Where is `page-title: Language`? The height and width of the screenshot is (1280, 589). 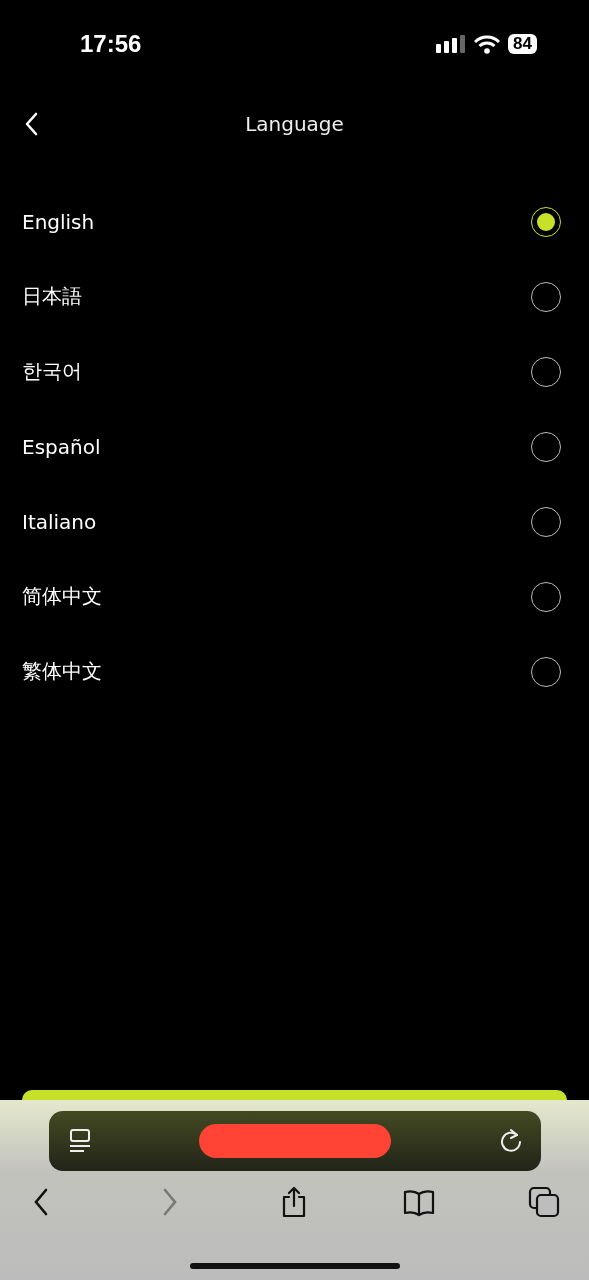 page-title: Language is located at coordinates (294, 124).